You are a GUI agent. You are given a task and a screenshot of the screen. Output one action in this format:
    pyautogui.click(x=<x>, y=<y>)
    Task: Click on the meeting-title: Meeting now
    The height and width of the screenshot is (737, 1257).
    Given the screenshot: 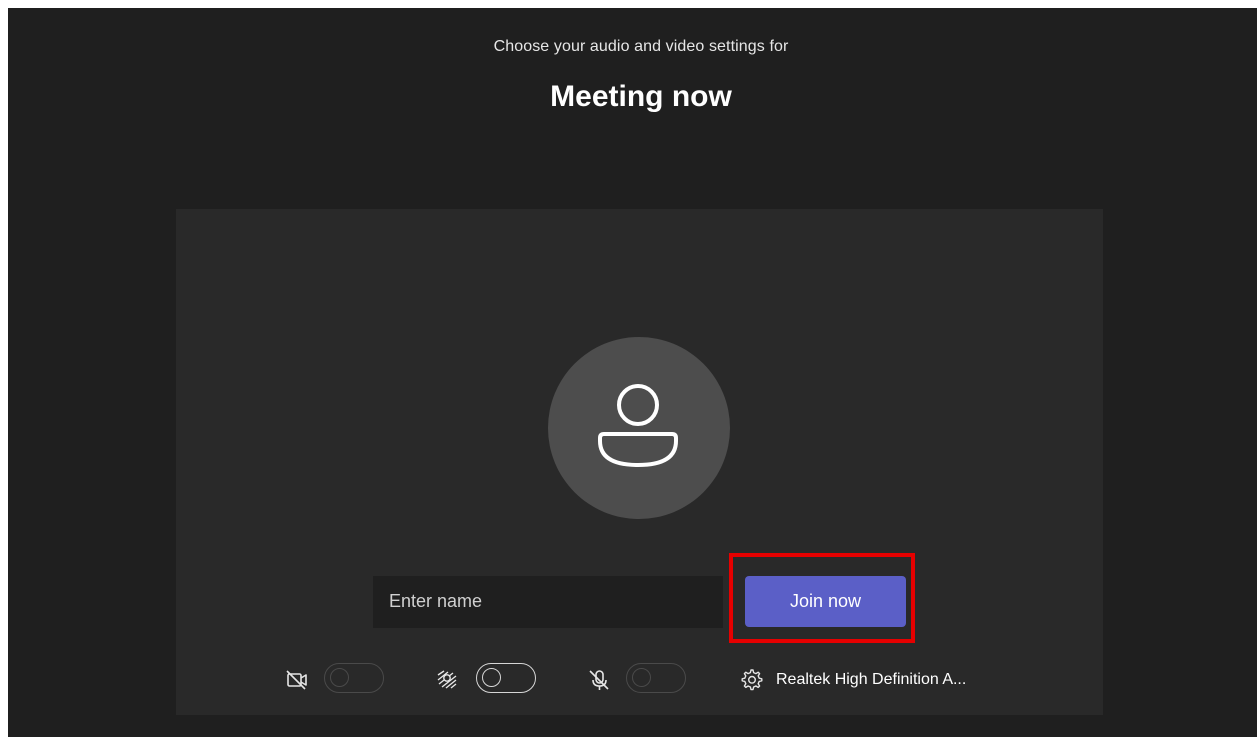 What is the action you would take?
    pyautogui.click(x=641, y=96)
    